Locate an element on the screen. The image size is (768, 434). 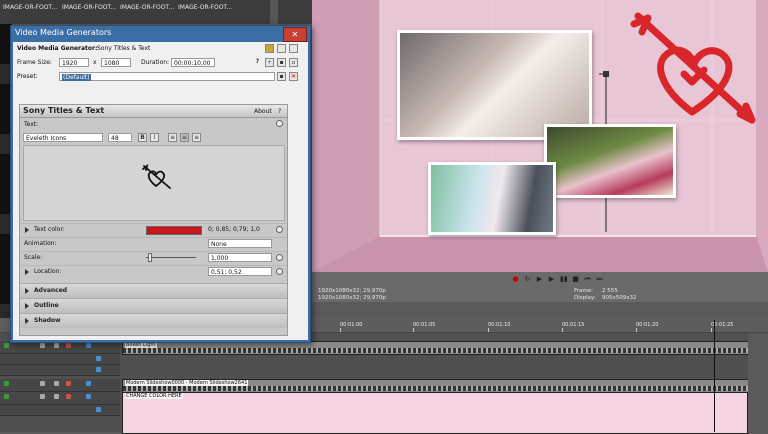
panel-help-link: ? is located at coordinates (279, 111).